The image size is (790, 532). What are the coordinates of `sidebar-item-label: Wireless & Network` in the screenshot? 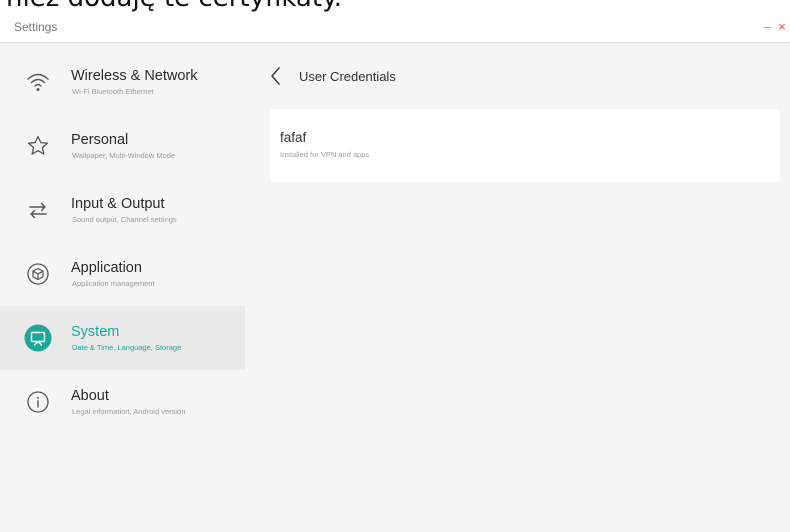 It's located at (134, 76).